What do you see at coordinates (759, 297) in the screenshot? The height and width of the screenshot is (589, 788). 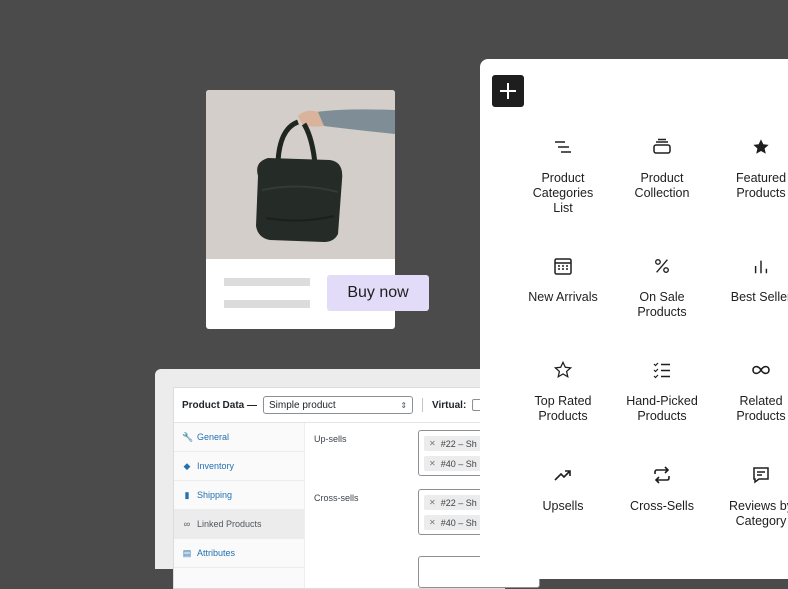 I see `block-label: Best Seller` at bounding box center [759, 297].